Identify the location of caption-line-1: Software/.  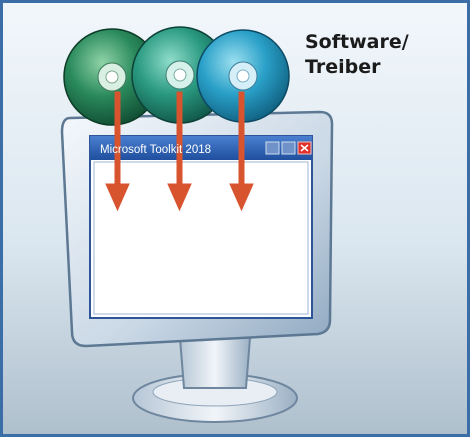
(357, 42).